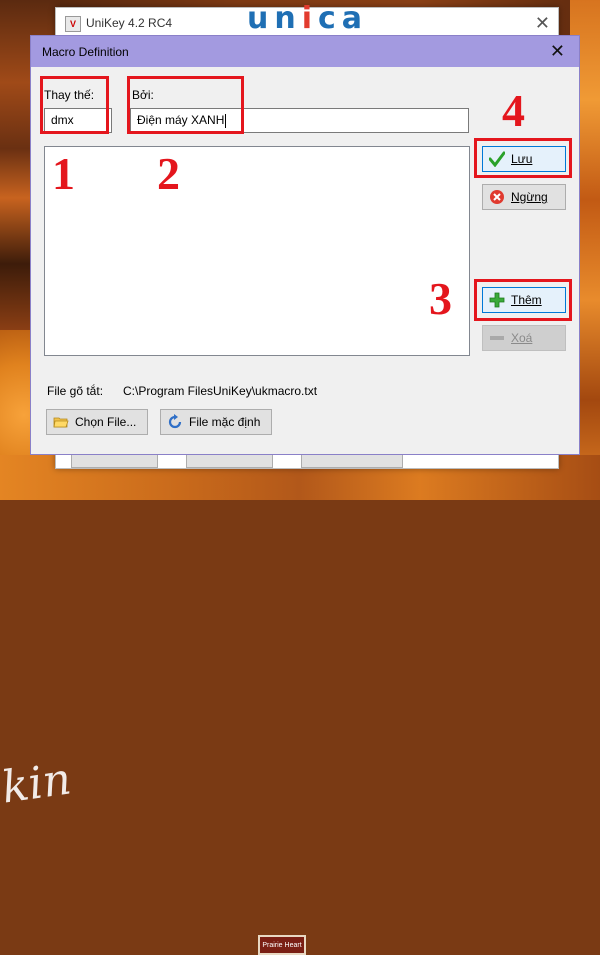  Describe the element at coordinates (225, 422) in the screenshot. I see `default-file-label: File mặc định` at that location.